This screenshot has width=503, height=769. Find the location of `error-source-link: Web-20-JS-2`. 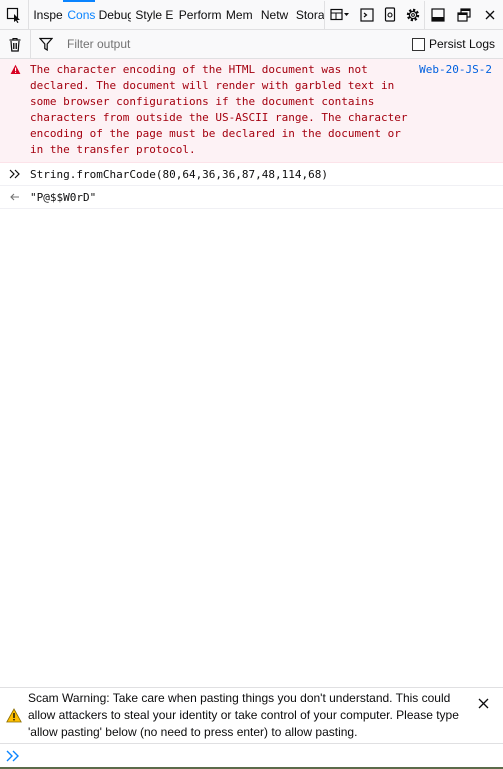

error-source-link: Web-20-JS-2 is located at coordinates (461, 110).